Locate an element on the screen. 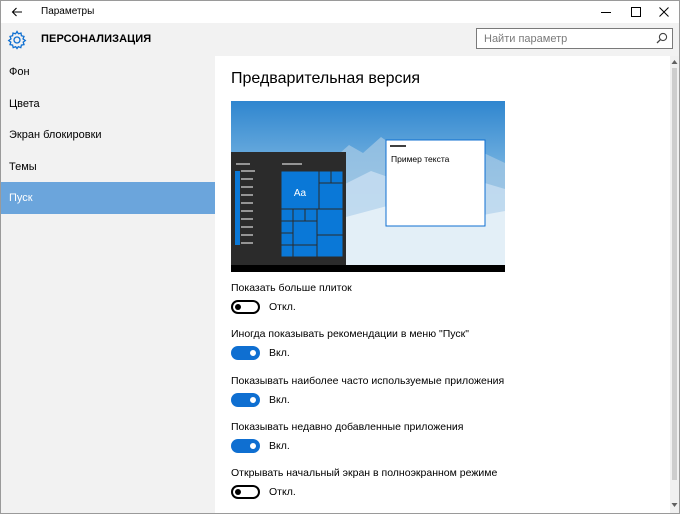  start-preview-image: Aa Пример текста is located at coordinates (368, 186).